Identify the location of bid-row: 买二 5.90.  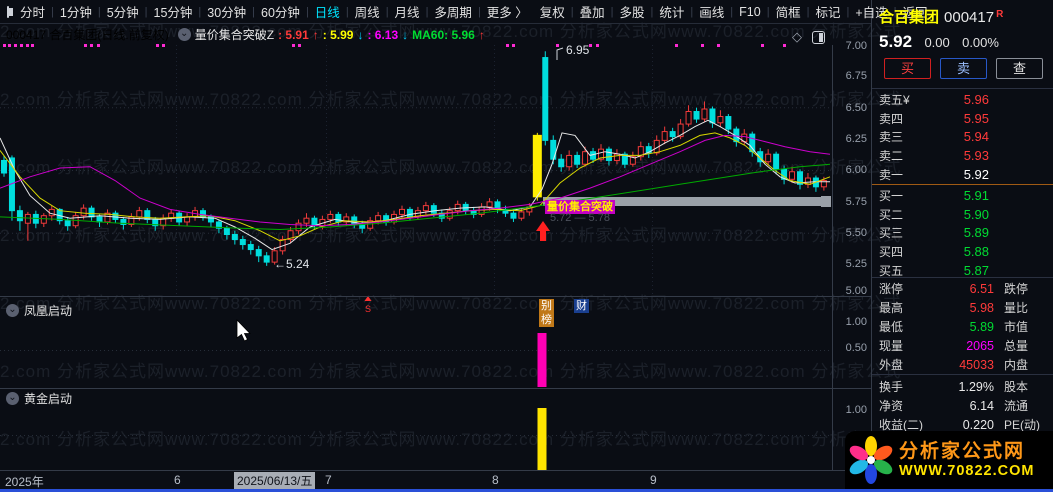
(962, 214).